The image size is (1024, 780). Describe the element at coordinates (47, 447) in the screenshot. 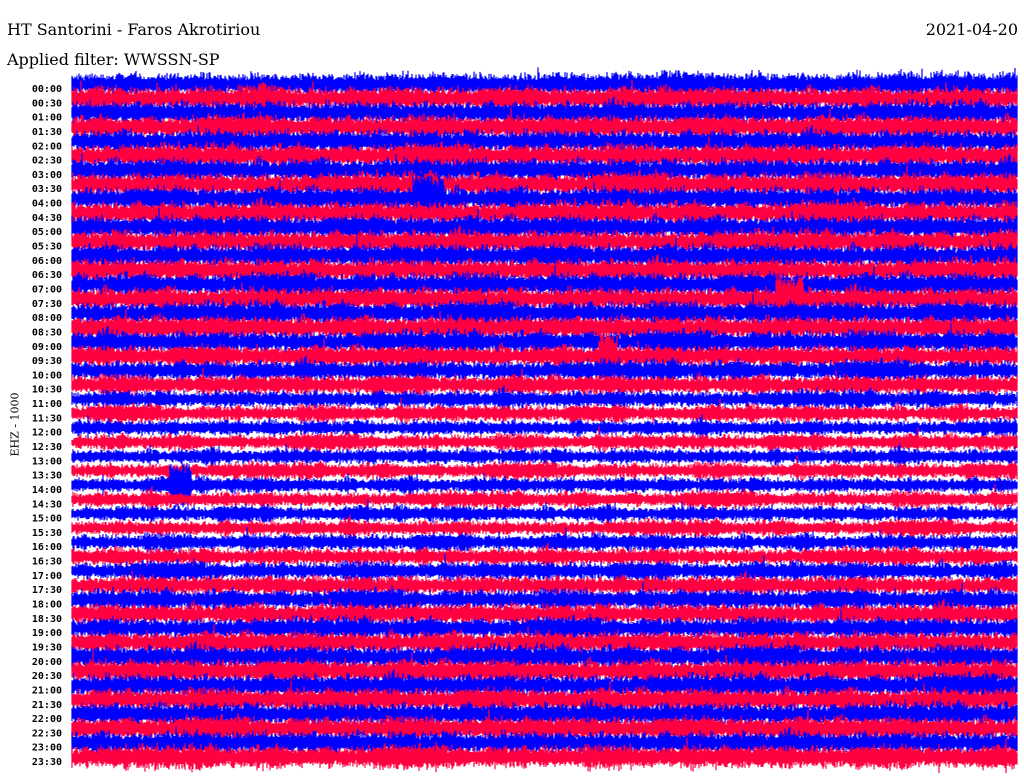

I see `row-time-label: 12:30` at that location.